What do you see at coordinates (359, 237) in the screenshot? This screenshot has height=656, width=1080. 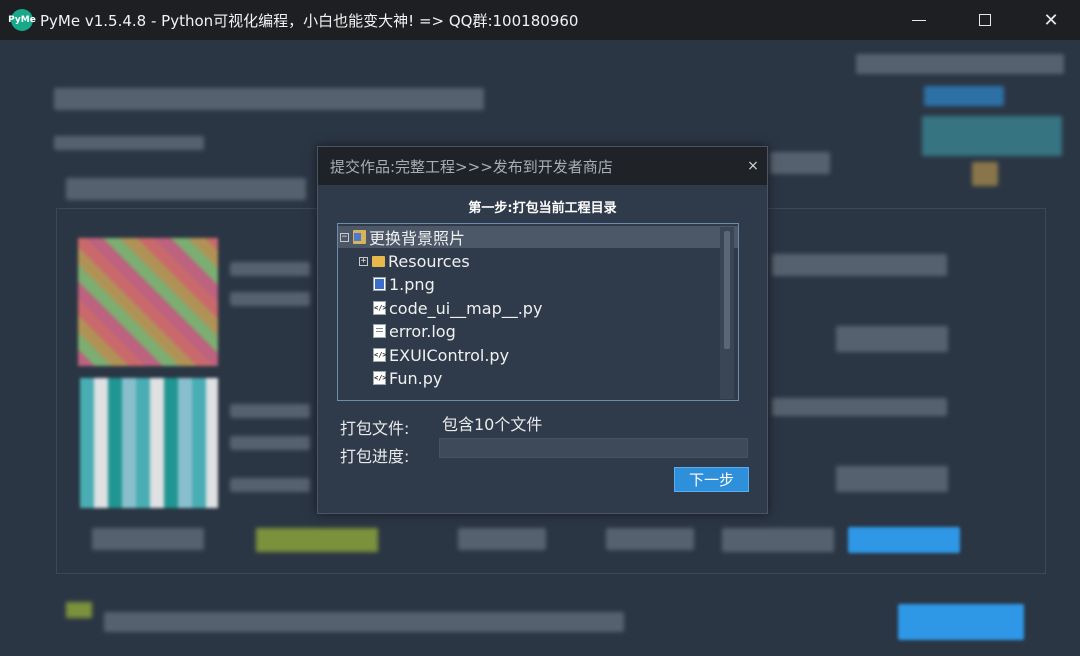 I see `project-folder-icon` at bounding box center [359, 237].